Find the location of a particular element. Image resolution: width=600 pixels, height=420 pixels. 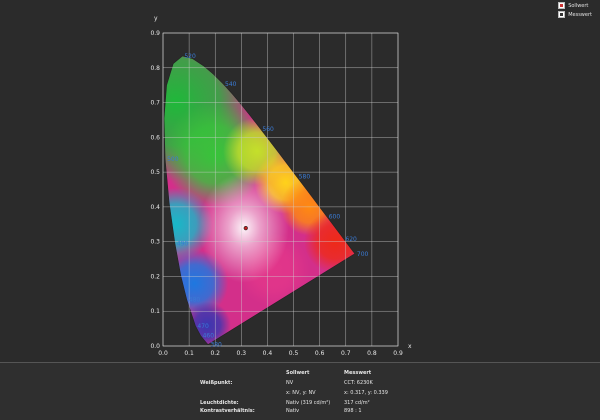

y-tick-label: 0.3 is located at coordinates (155, 242).